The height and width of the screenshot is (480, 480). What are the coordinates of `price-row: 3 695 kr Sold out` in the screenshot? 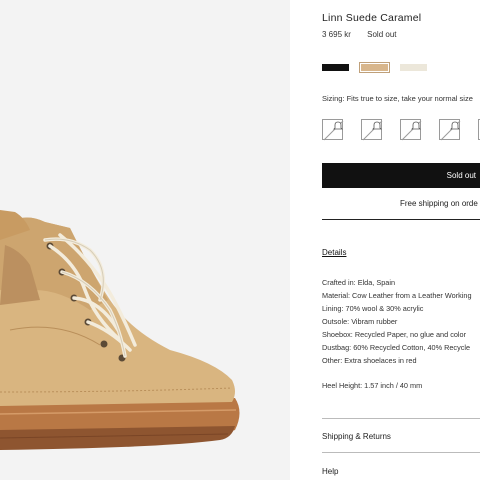 It's located at (359, 34).